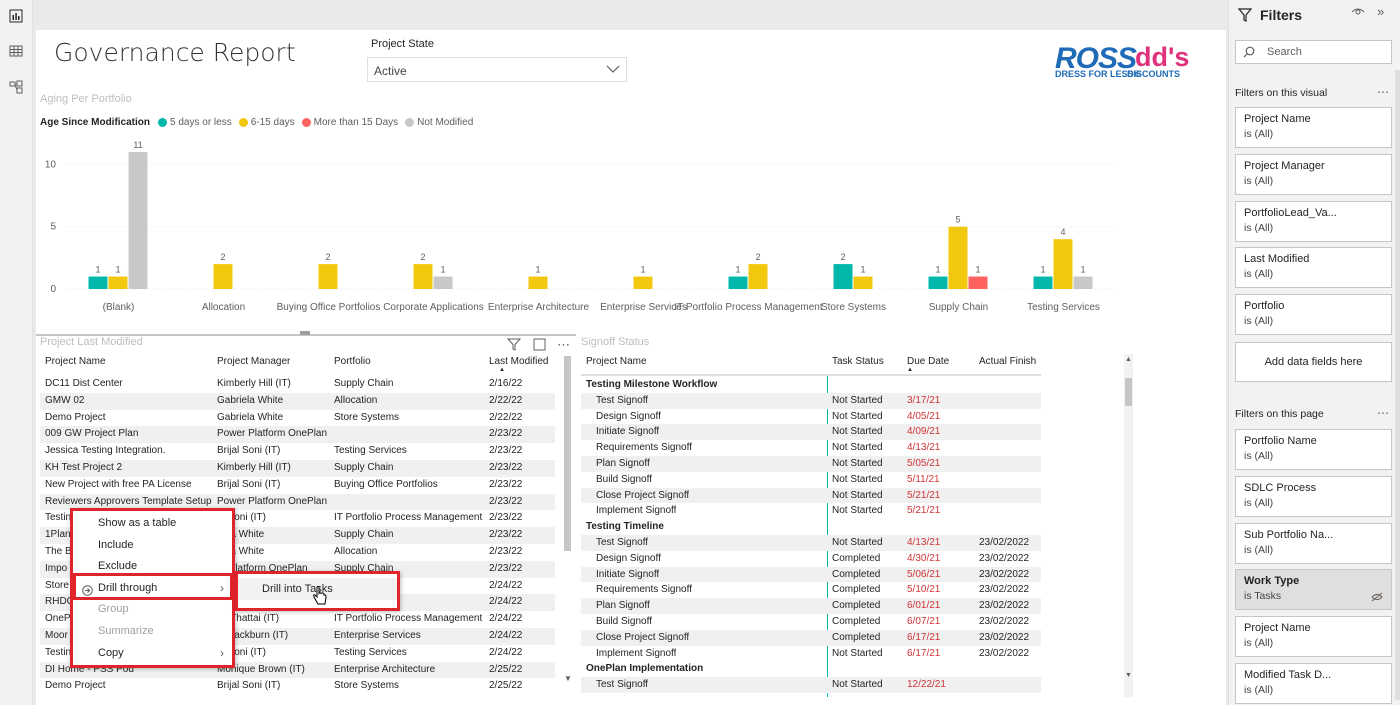 This screenshot has width=1400, height=705. I want to click on legend-item: 6-15 days, so click(266, 122).